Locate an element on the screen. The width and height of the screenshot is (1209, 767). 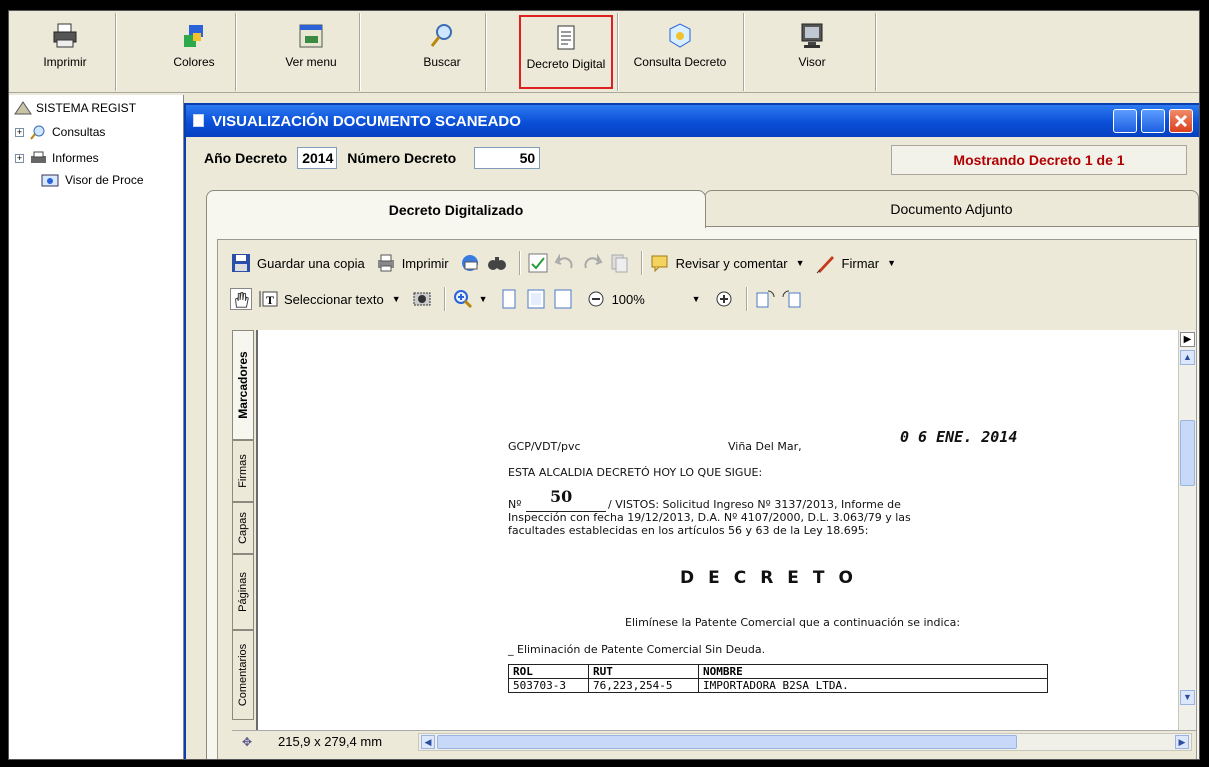
redo-icon is located at coordinates (592, 263).